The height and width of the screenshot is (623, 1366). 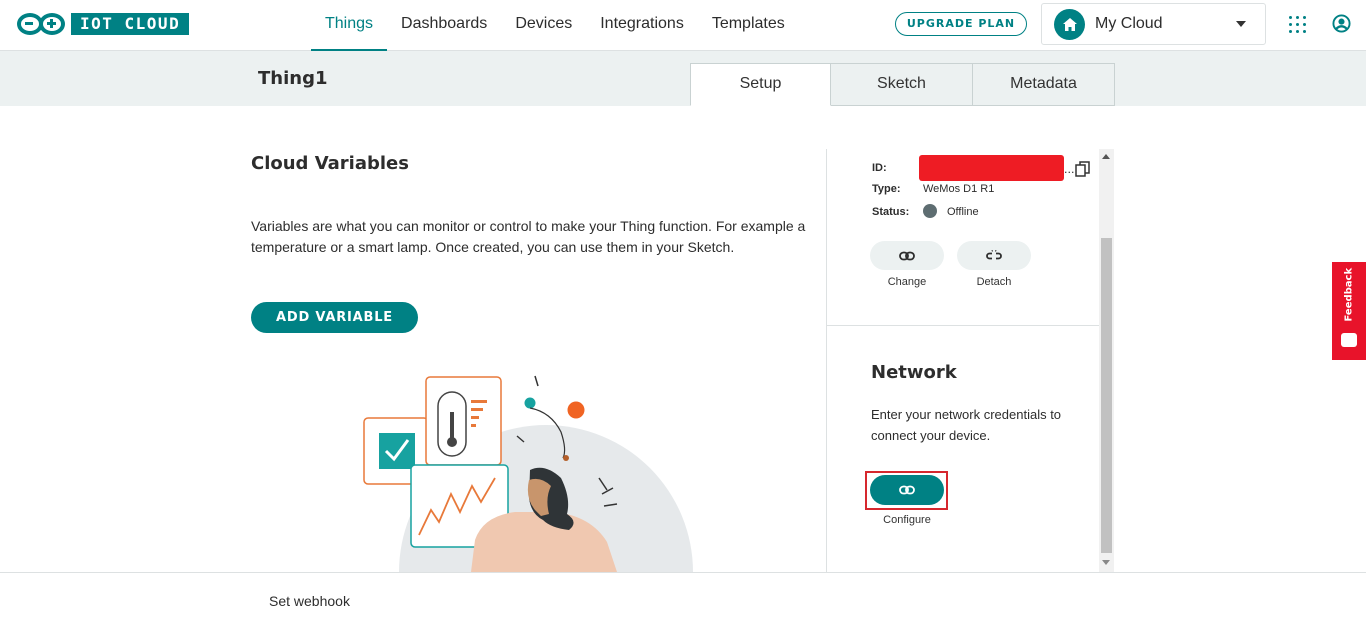 I want to click on thing-title: Thing1, so click(x=293, y=78).